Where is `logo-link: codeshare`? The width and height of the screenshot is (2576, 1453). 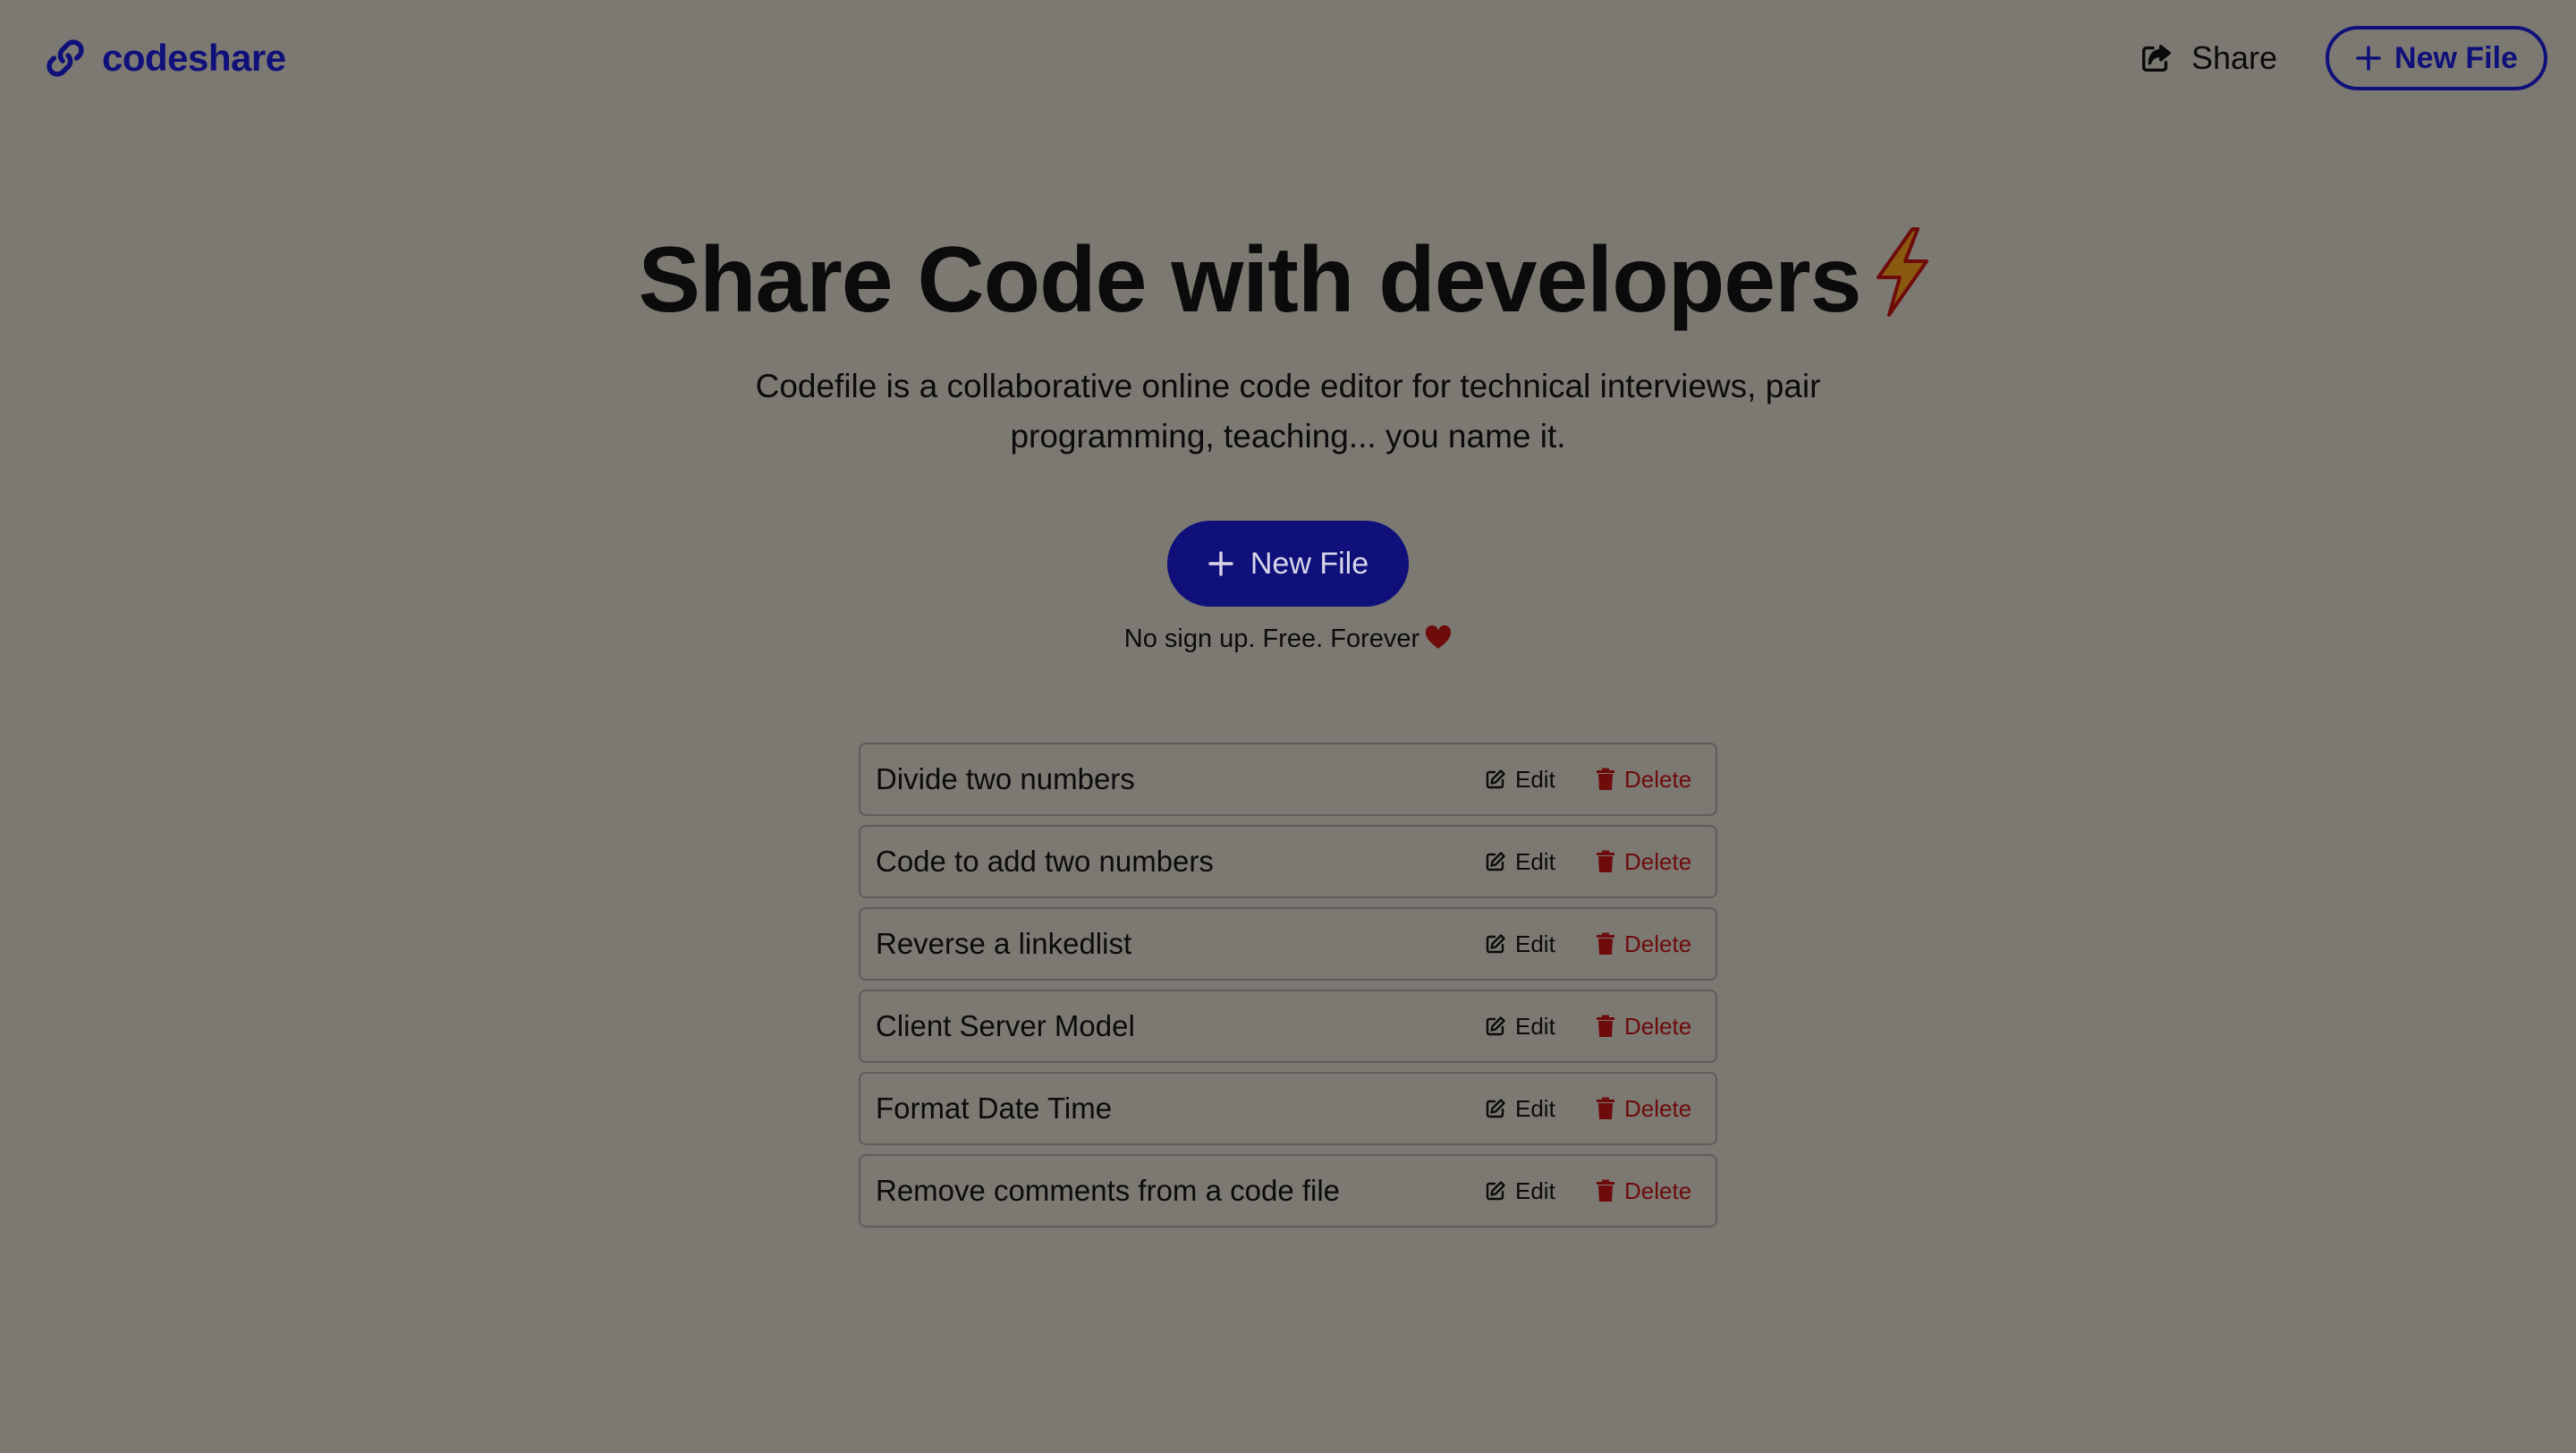
logo-link: codeshare is located at coordinates (164, 58).